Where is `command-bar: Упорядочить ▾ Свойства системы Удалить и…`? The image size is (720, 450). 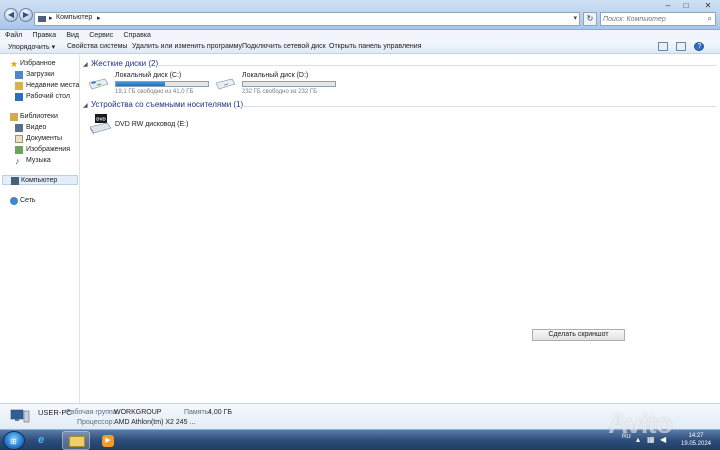 command-bar: Упорядочить ▾ Свойства системы Удалить и… is located at coordinates (360, 47).